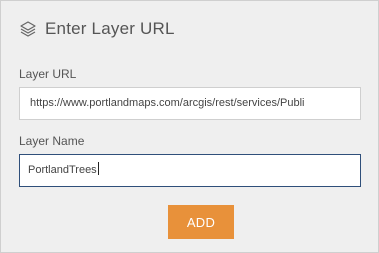  I want to click on layer-name-label: Layer Name, so click(52, 141).